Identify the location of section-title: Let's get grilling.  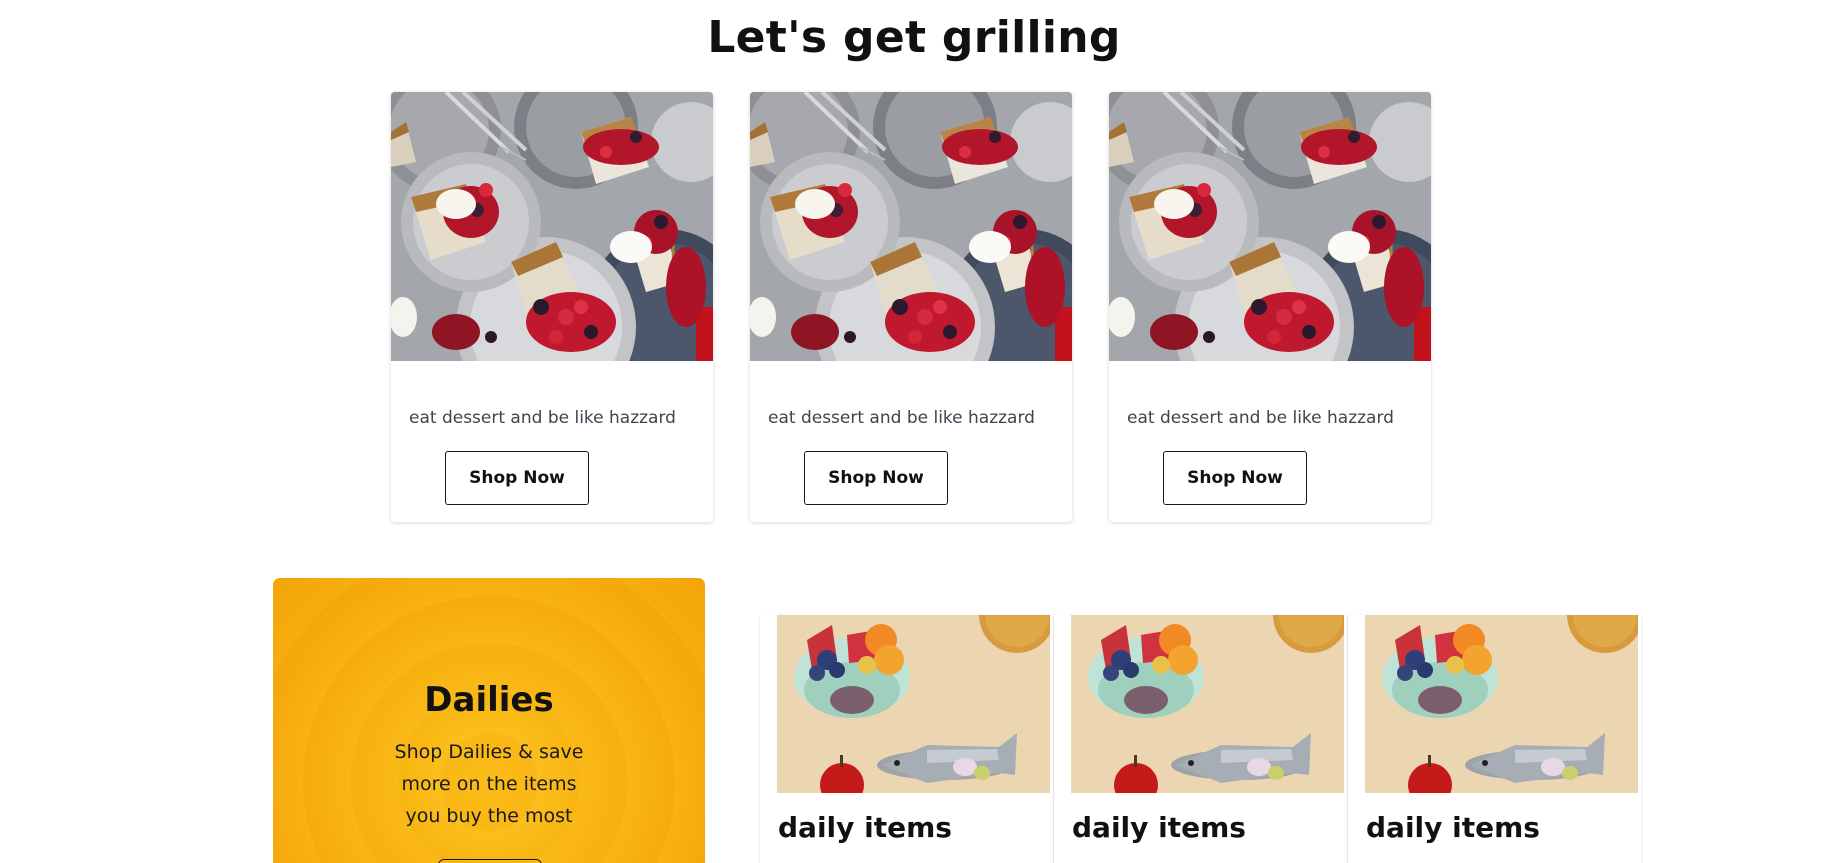
(914, 37).